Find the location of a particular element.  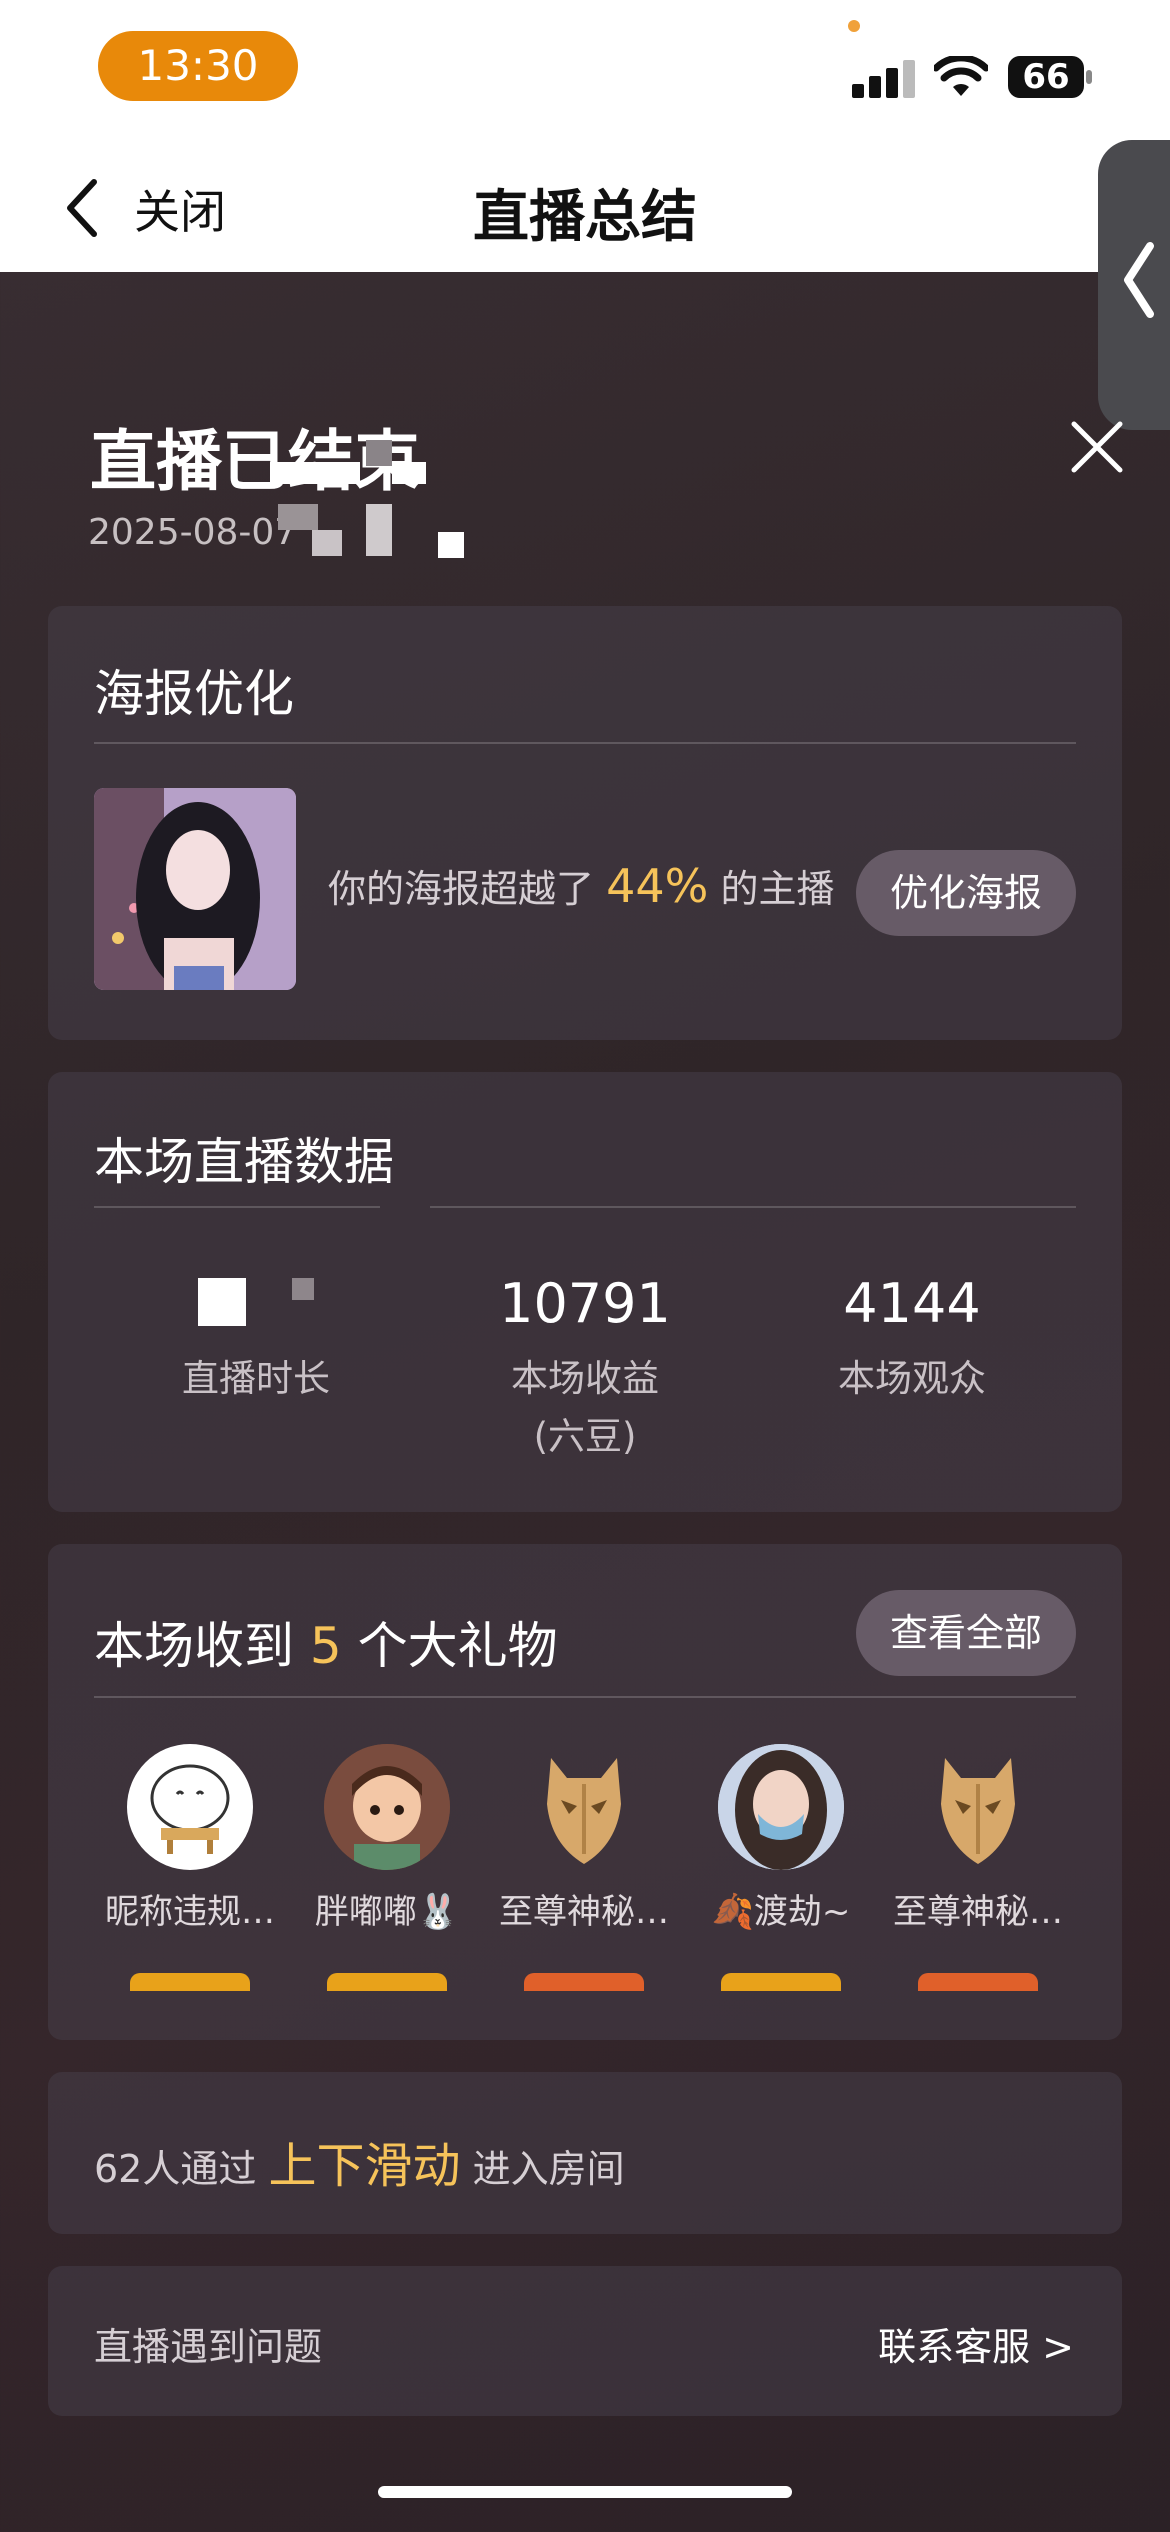

poster-portrait-image is located at coordinates (195, 889).